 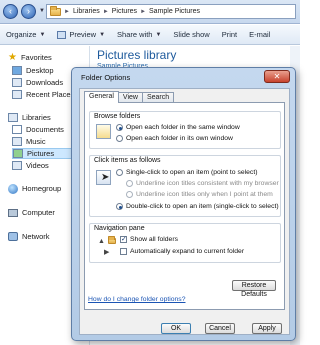 I want to click on option-show-all-folders: ✓ Show all folders, so click(x=149, y=239).